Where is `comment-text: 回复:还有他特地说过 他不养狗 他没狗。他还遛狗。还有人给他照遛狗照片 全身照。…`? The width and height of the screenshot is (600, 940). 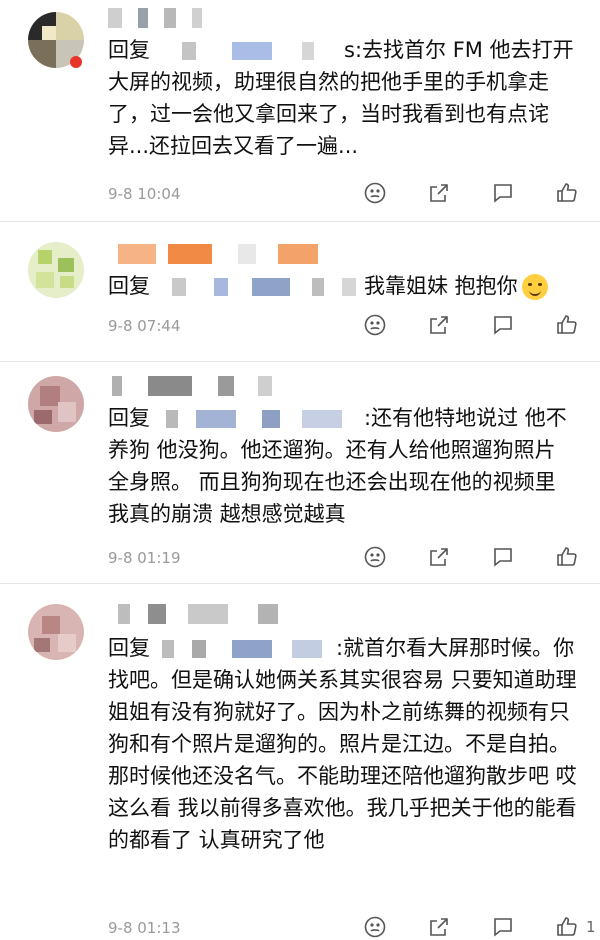
comment-text: 回复:还有他特地说过 他不养狗 他没狗。他还遛狗。还有人给他照遛狗照片 全身照。… is located at coordinates (337, 466).